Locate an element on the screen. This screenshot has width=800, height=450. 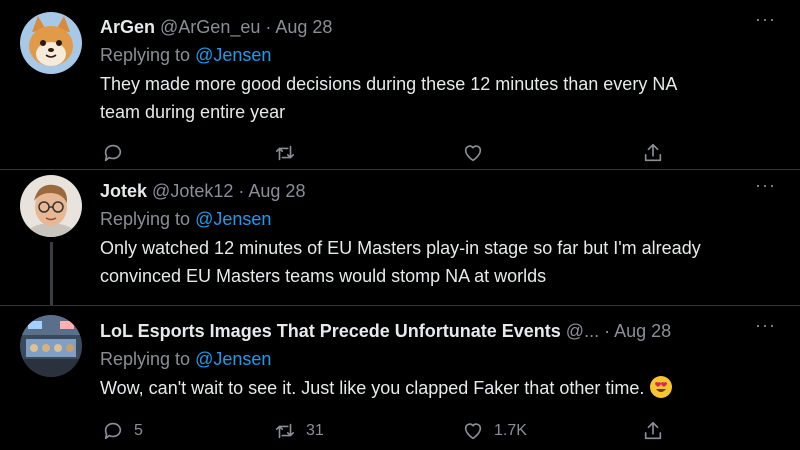
esports-stage-avatar-icon is located at coordinates (51, 346).